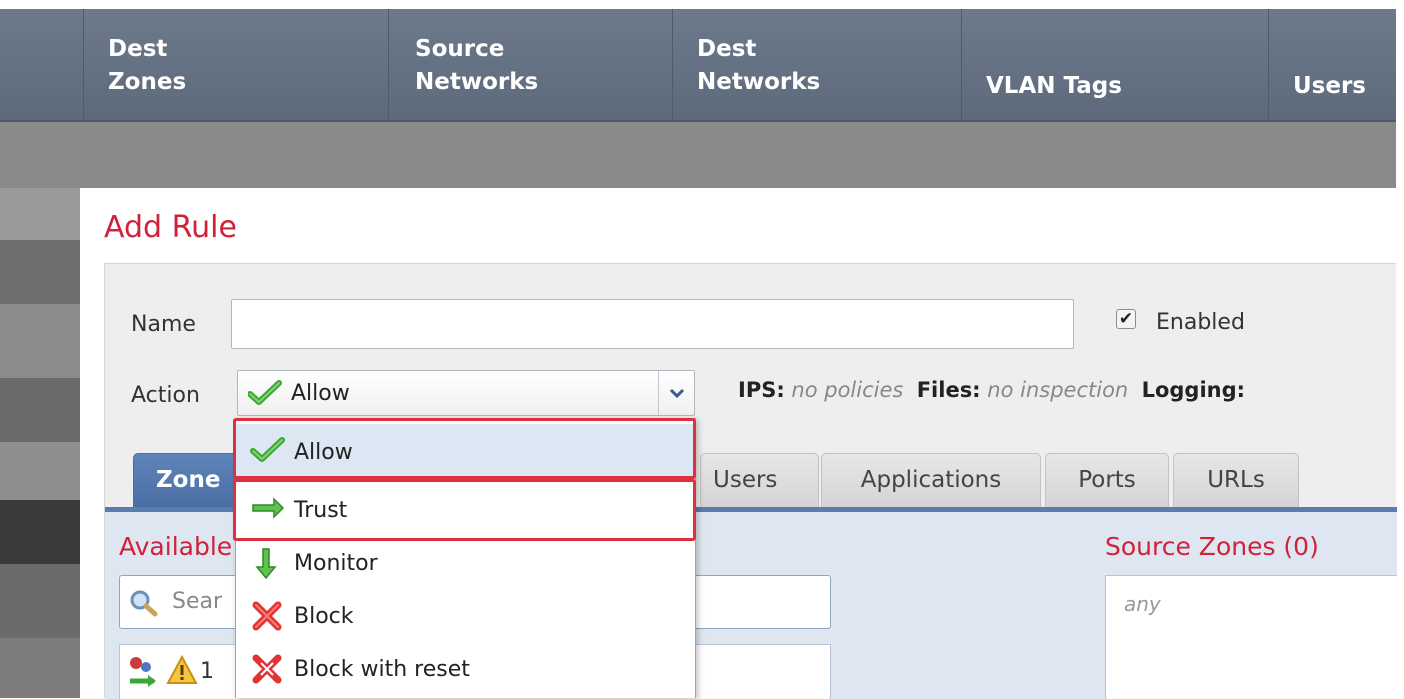 The image size is (1404, 699). What do you see at coordinates (698, 155) in the screenshot?
I see `table-gray-band` at bounding box center [698, 155].